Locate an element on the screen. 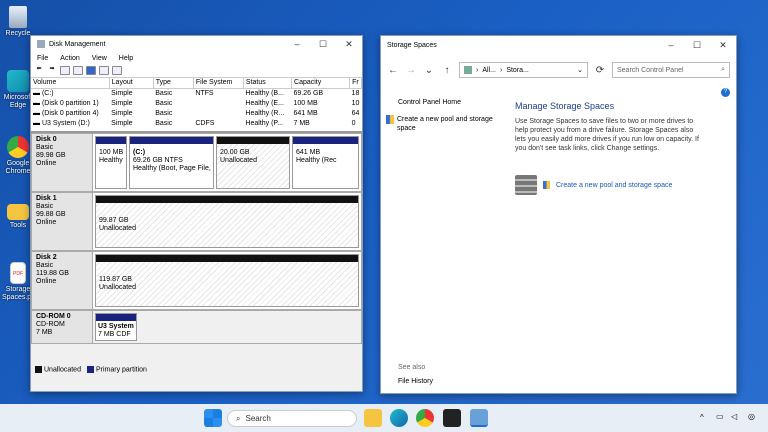 This screenshot has height=432, width=768. volume-cell: 100 MB is located at coordinates (305, 103).